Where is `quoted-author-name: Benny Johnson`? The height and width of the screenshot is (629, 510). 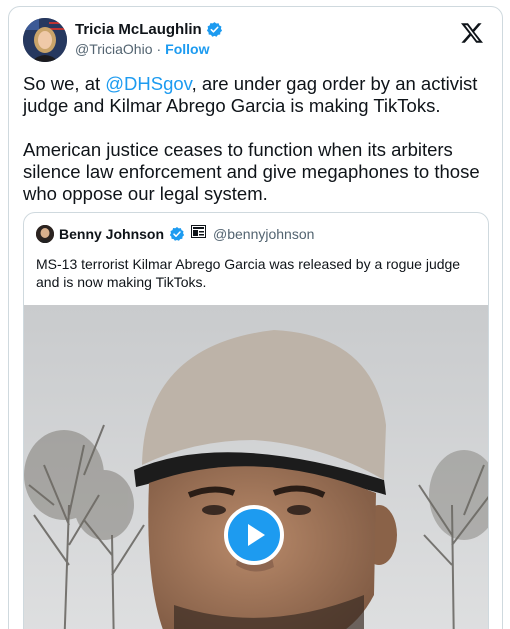
quoted-author-name: Benny Johnson is located at coordinates (111, 234).